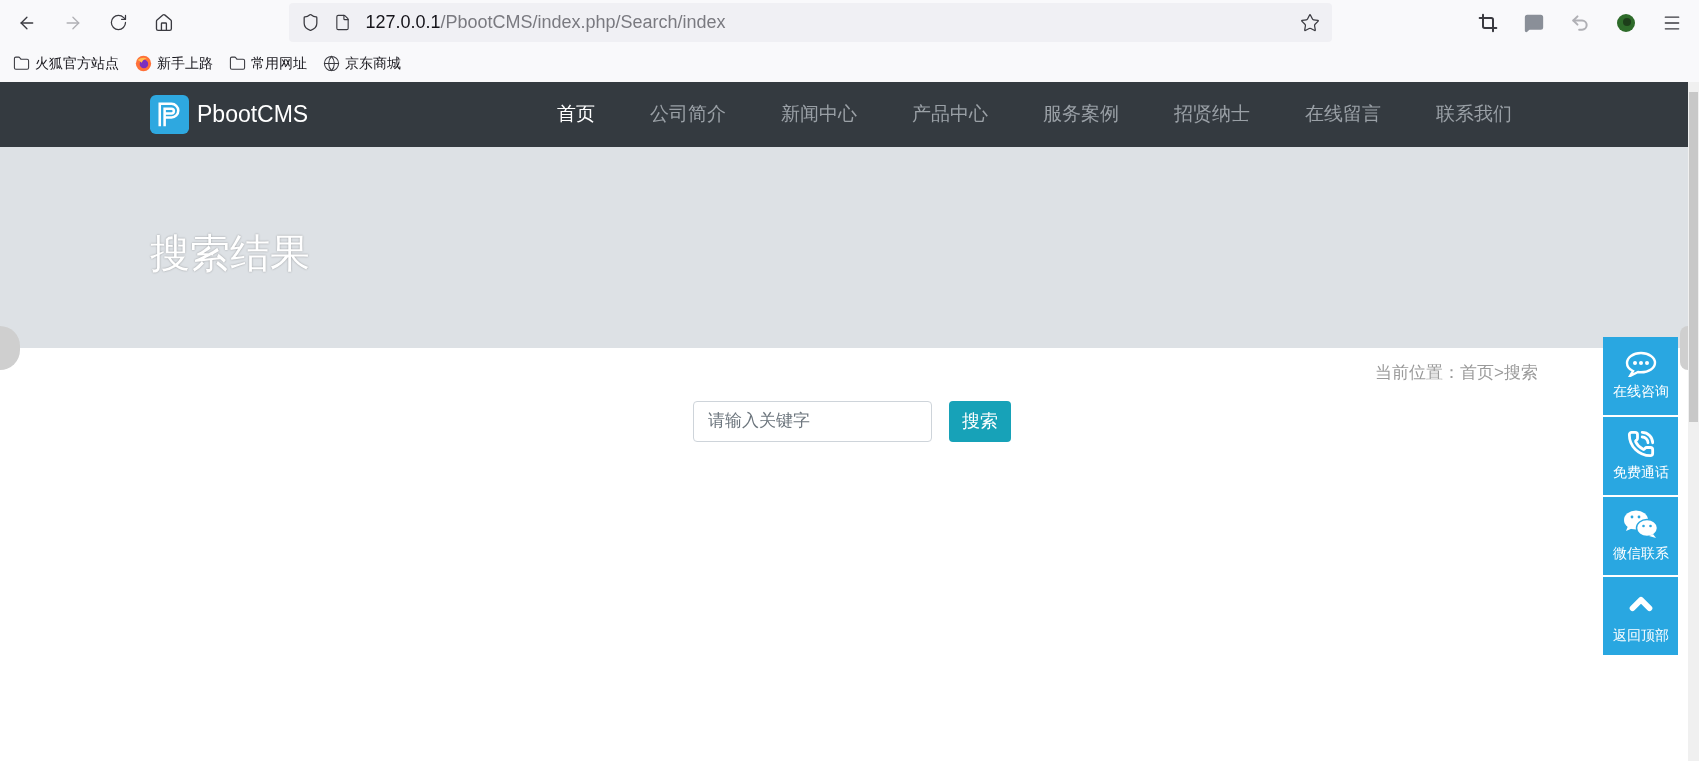 This screenshot has height=761, width=1699. Describe the element at coordinates (163, 22) in the screenshot. I see `home-icon` at that location.